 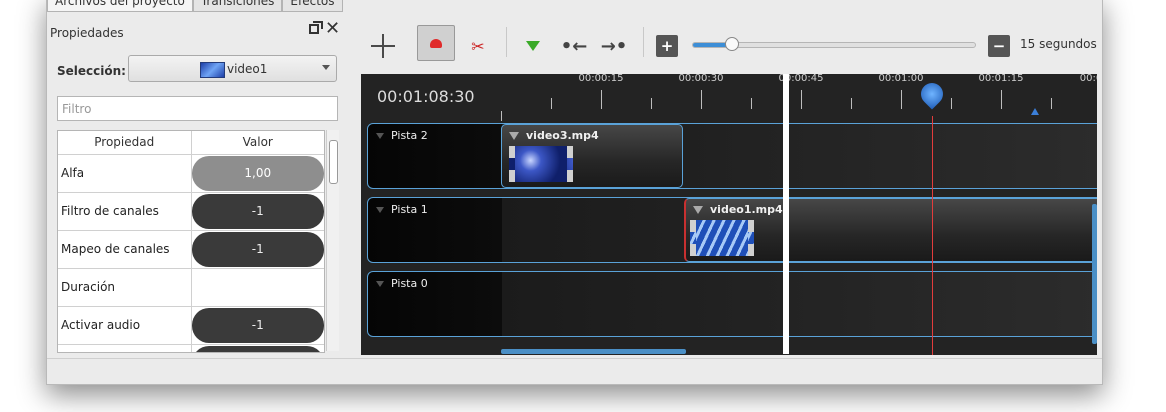 I want to click on zoom-slider, so click(x=834, y=44).